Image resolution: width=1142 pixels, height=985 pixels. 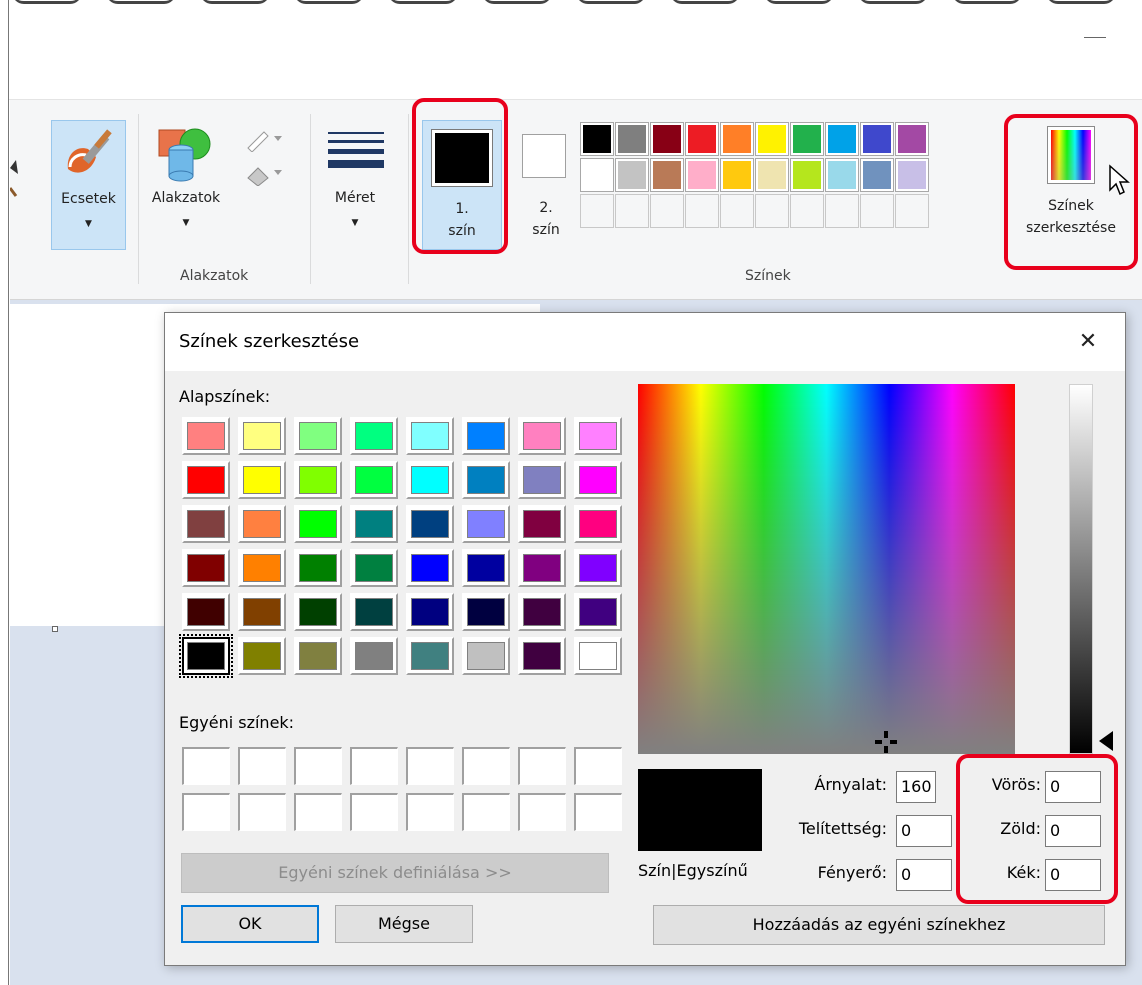 What do you see at coordinates (355, 185) in the screenshot?
I see `size-button: Méret ▼` at bounding box center [355, 185].